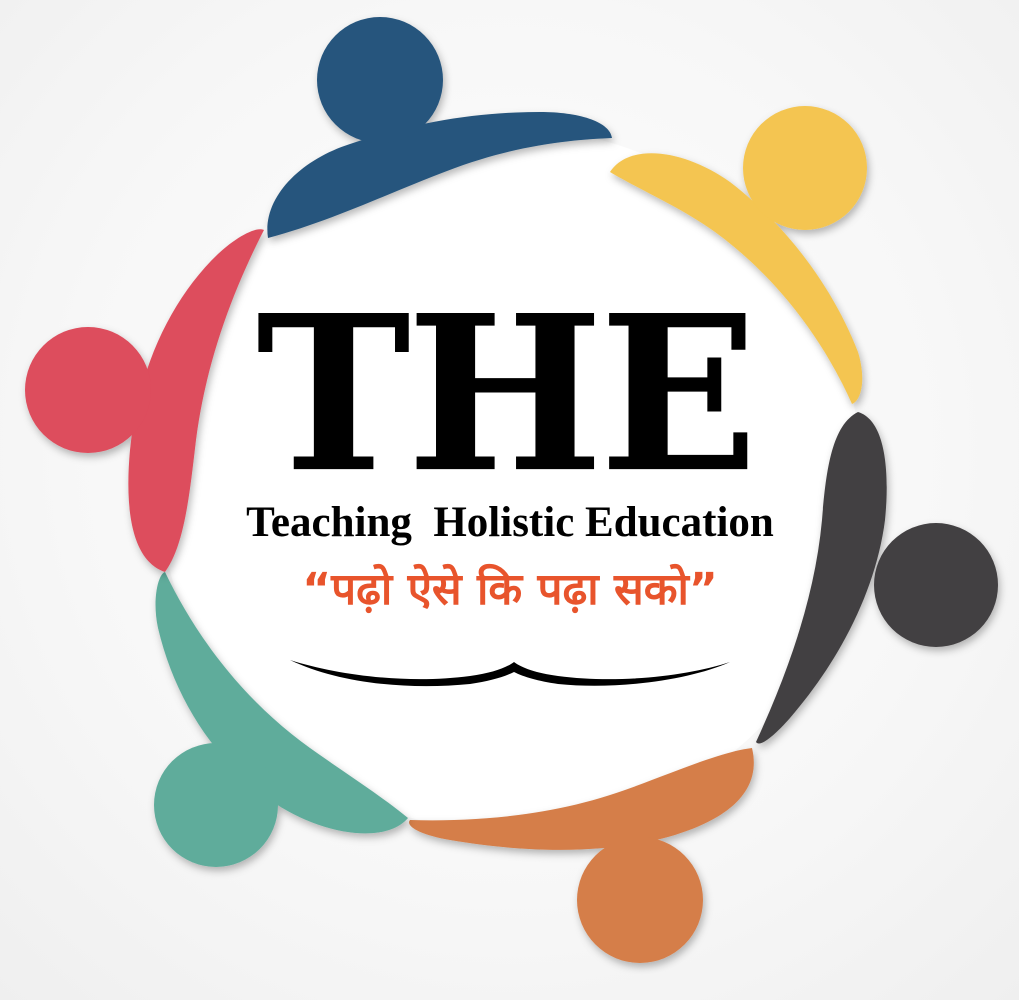  What do you see at coordinates (510, 589) in the screenshot?
I see `hindi-tagline: “पढ़ो ऐसे कि पढ़ा सको”` at bounding box center [510, 589].